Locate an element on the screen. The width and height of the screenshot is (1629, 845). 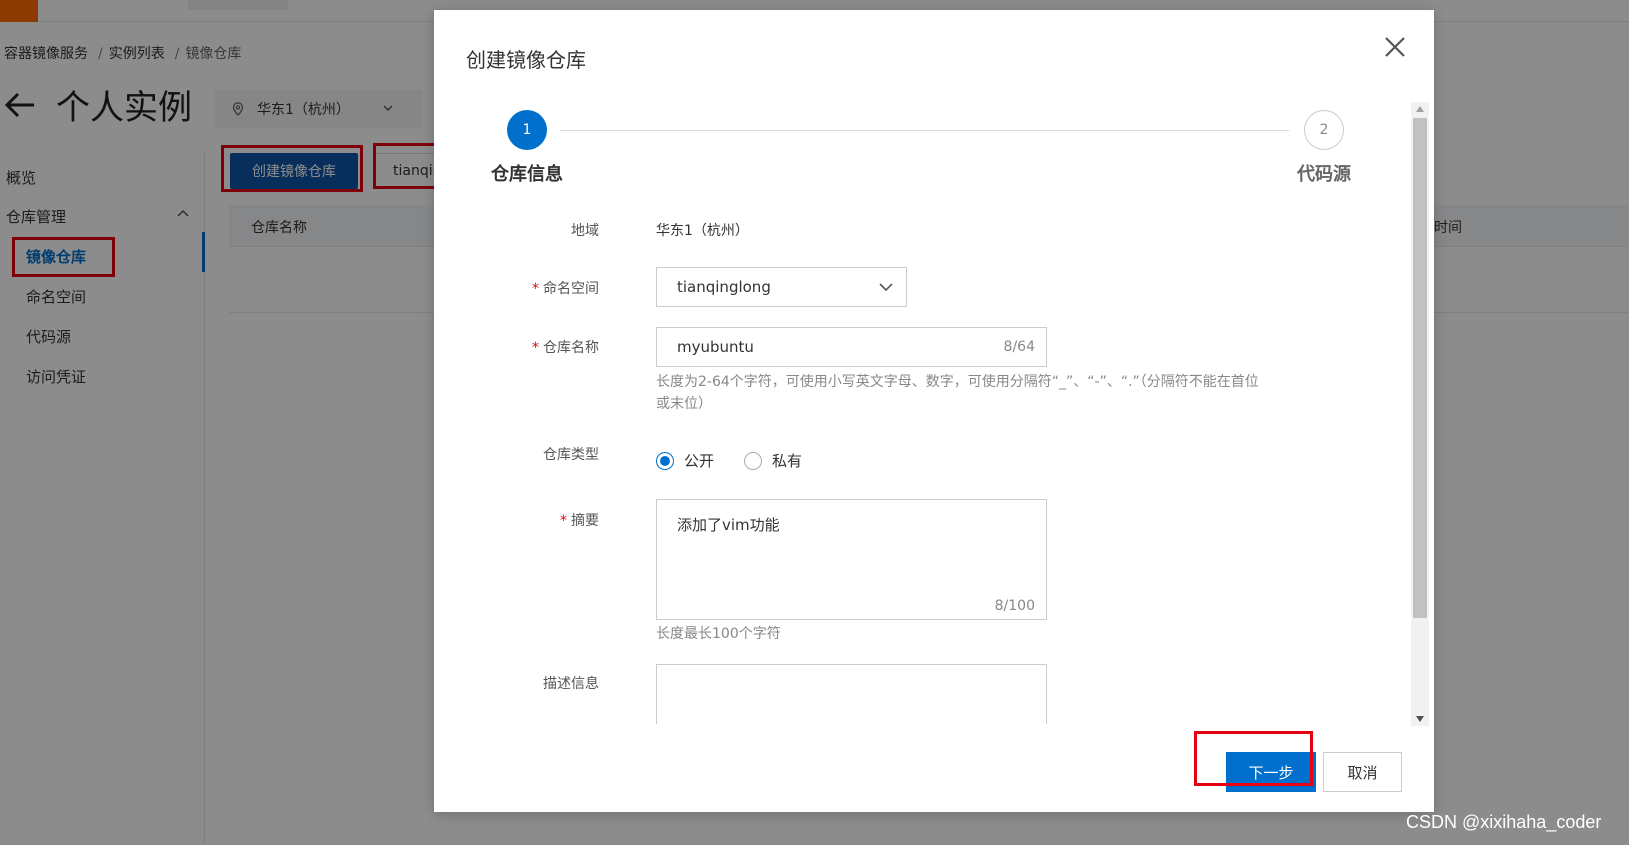
namespace-field-label: * 命名空间 is located at coordinates (565, 289).